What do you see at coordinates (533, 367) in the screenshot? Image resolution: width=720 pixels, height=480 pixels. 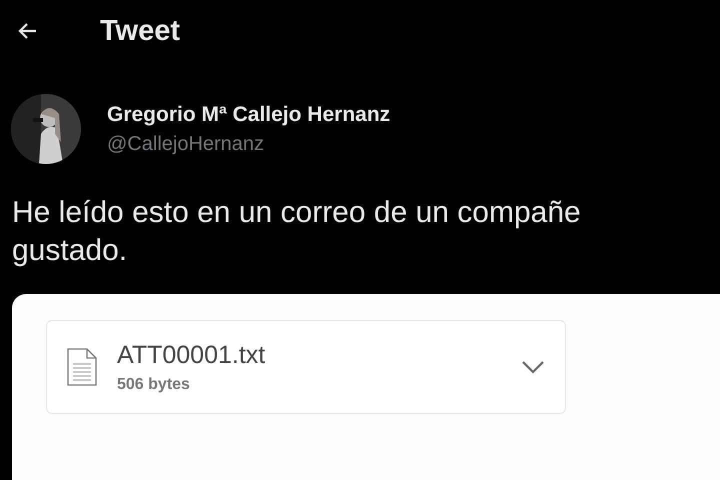 I see `chevron-down-icon` at bounding box center [533, 367].